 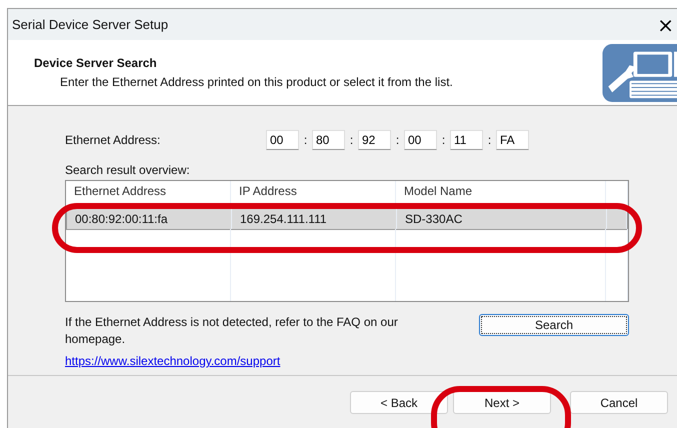 I want to click on help-text: If the Ethernet Address is not detected, refer to the FAQ on our homepage., so click(x=232, y=331).